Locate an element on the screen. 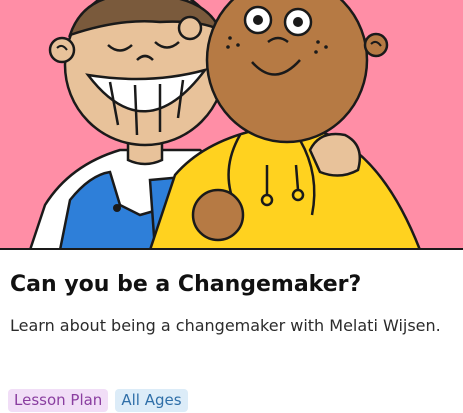  tag-lesson-plan: Lesson Plan is located at coordinates (58, 400).